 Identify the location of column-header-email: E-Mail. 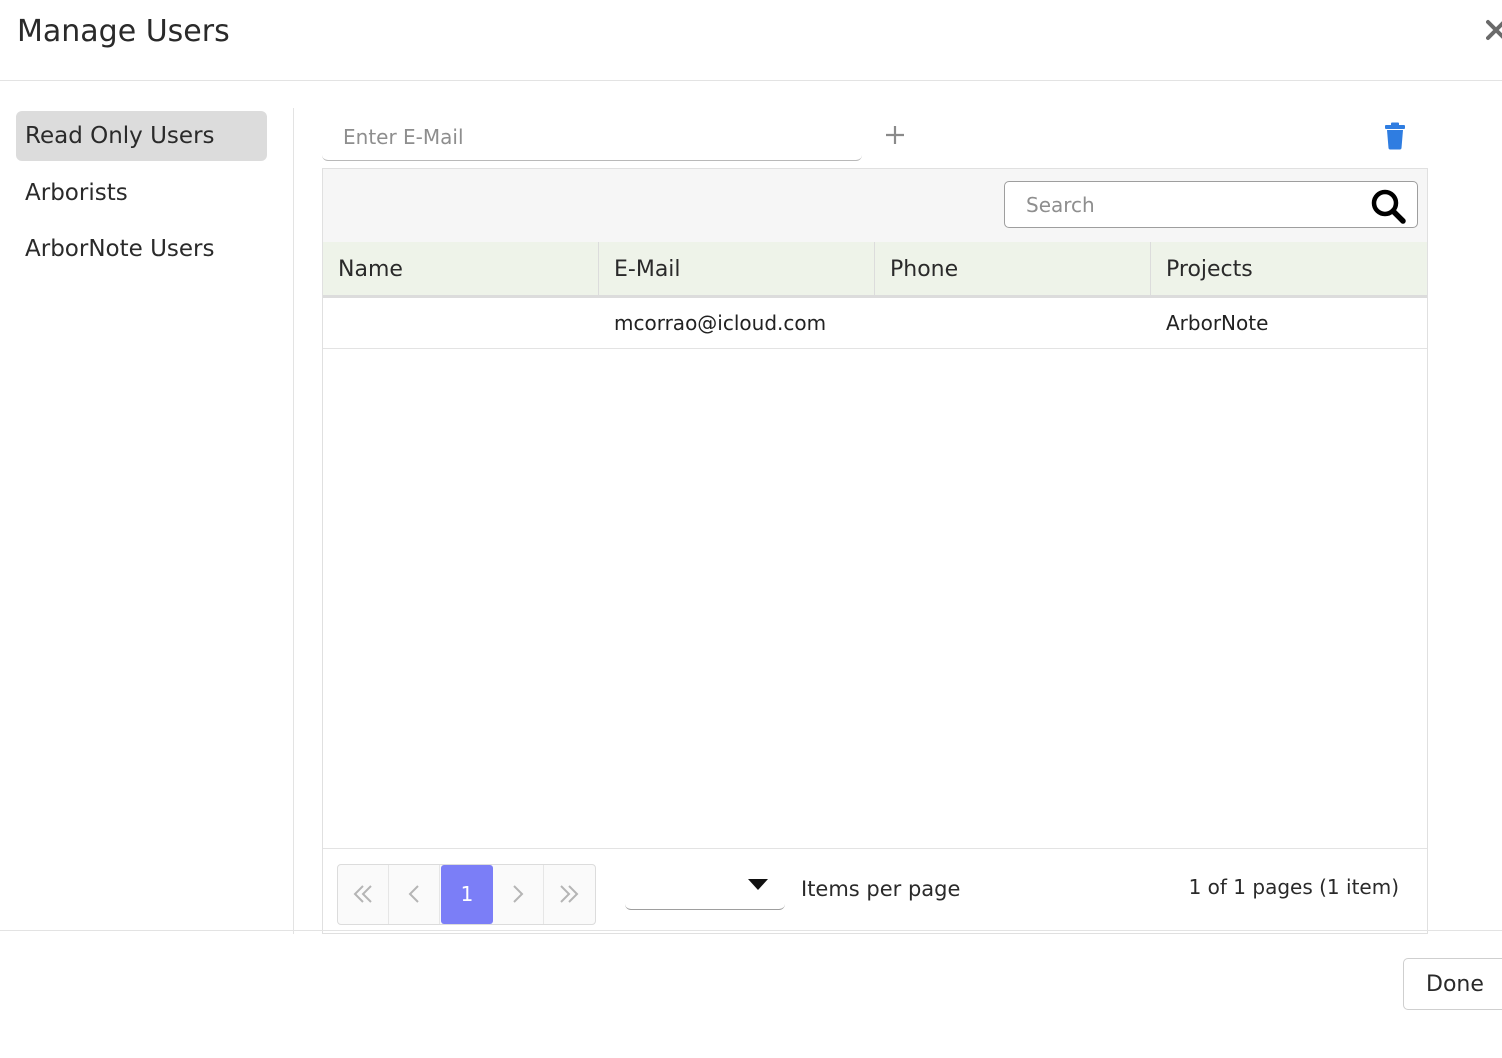
(737, 268).